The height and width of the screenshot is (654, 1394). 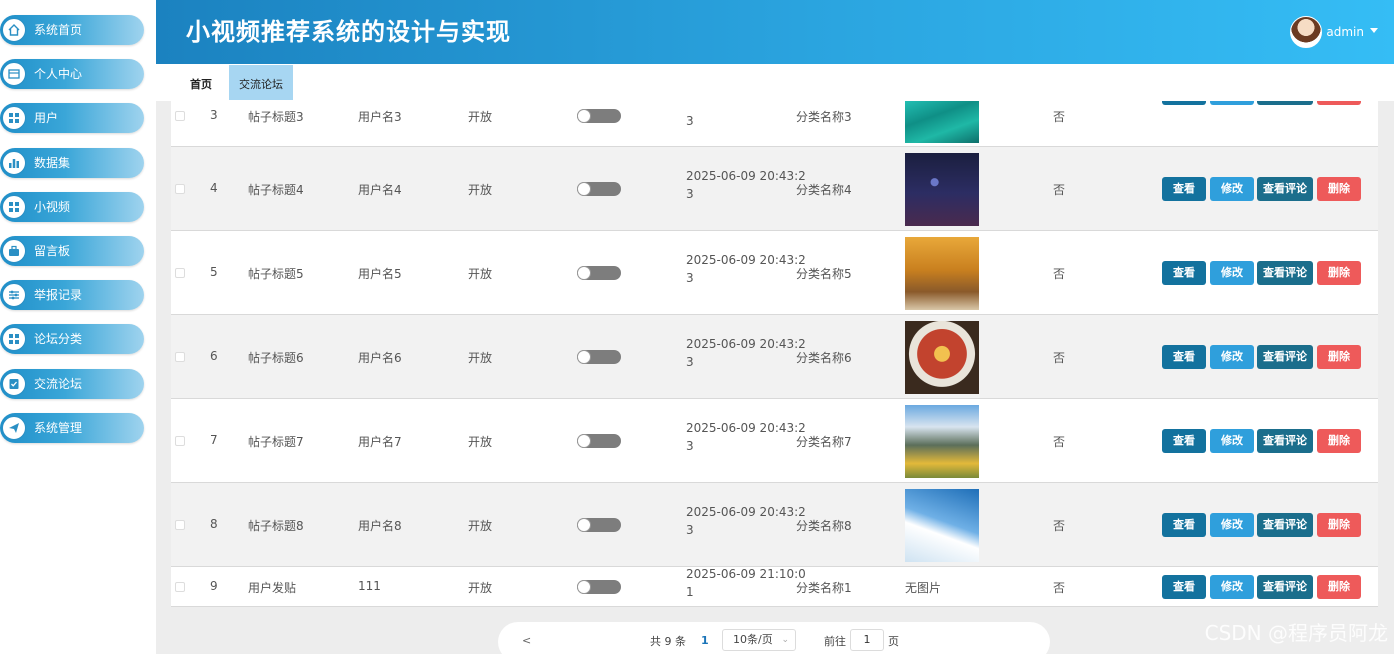 What do you see at coordinates (72, 206) in the screenshot?
I see `sidebar-item-4: 小视频` at bounding box center [72, 206].